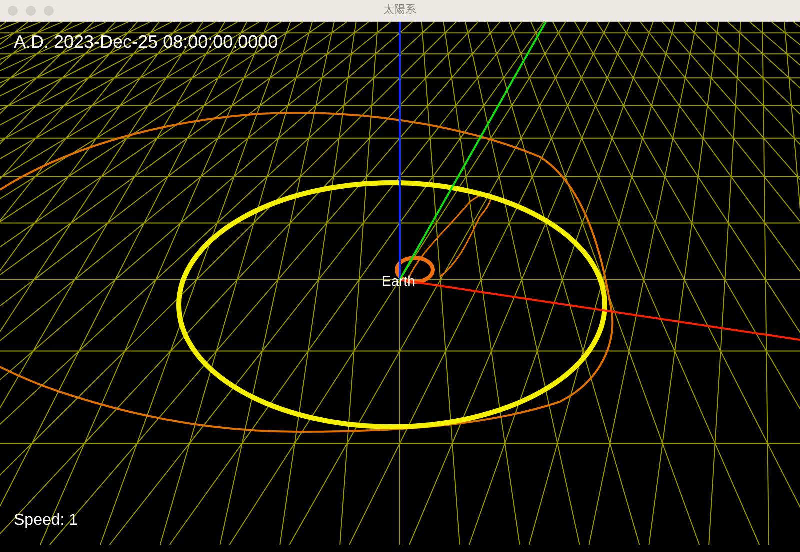 The image size is (800, 552). What do you see at coordinates (13, 11) in the screenshot?
I see `close-button` at bounding box center [13, 11].